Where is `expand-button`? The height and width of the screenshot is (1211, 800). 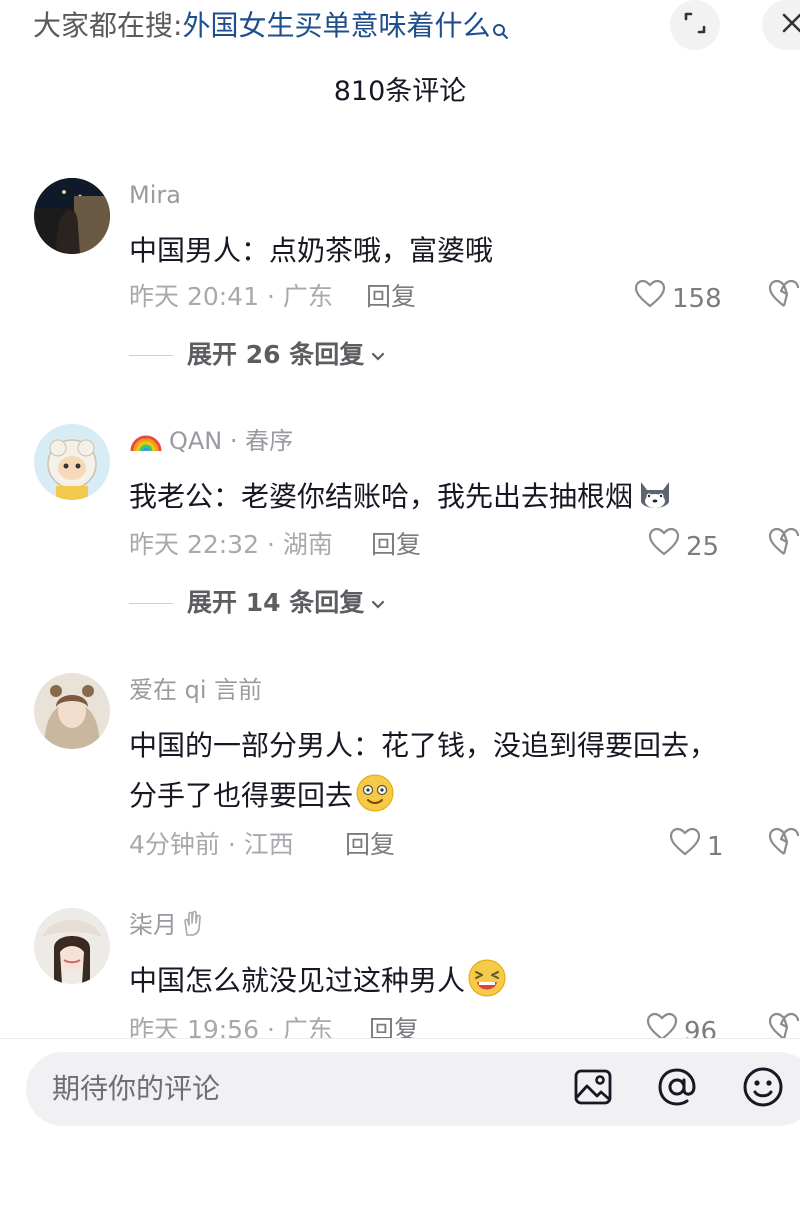 expand-button is located at coordinates (695, 25).